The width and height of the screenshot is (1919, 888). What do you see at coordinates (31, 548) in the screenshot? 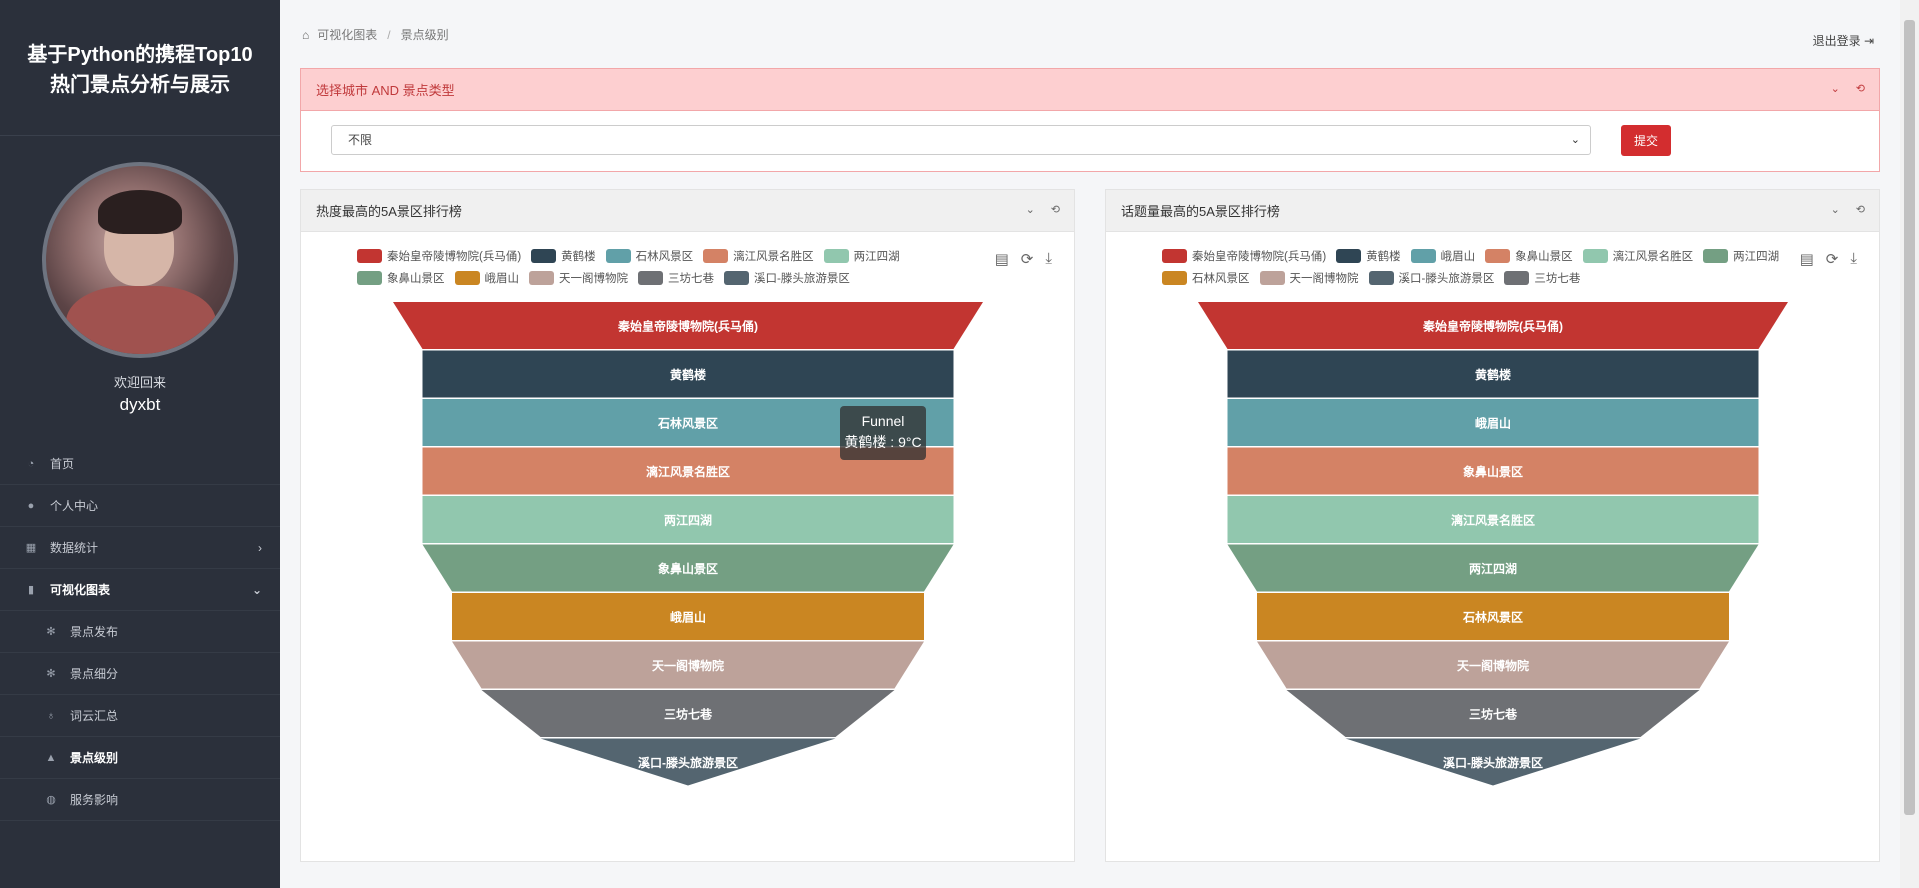
I see `grid-icon: ▦` at bounding box center [31, 548].